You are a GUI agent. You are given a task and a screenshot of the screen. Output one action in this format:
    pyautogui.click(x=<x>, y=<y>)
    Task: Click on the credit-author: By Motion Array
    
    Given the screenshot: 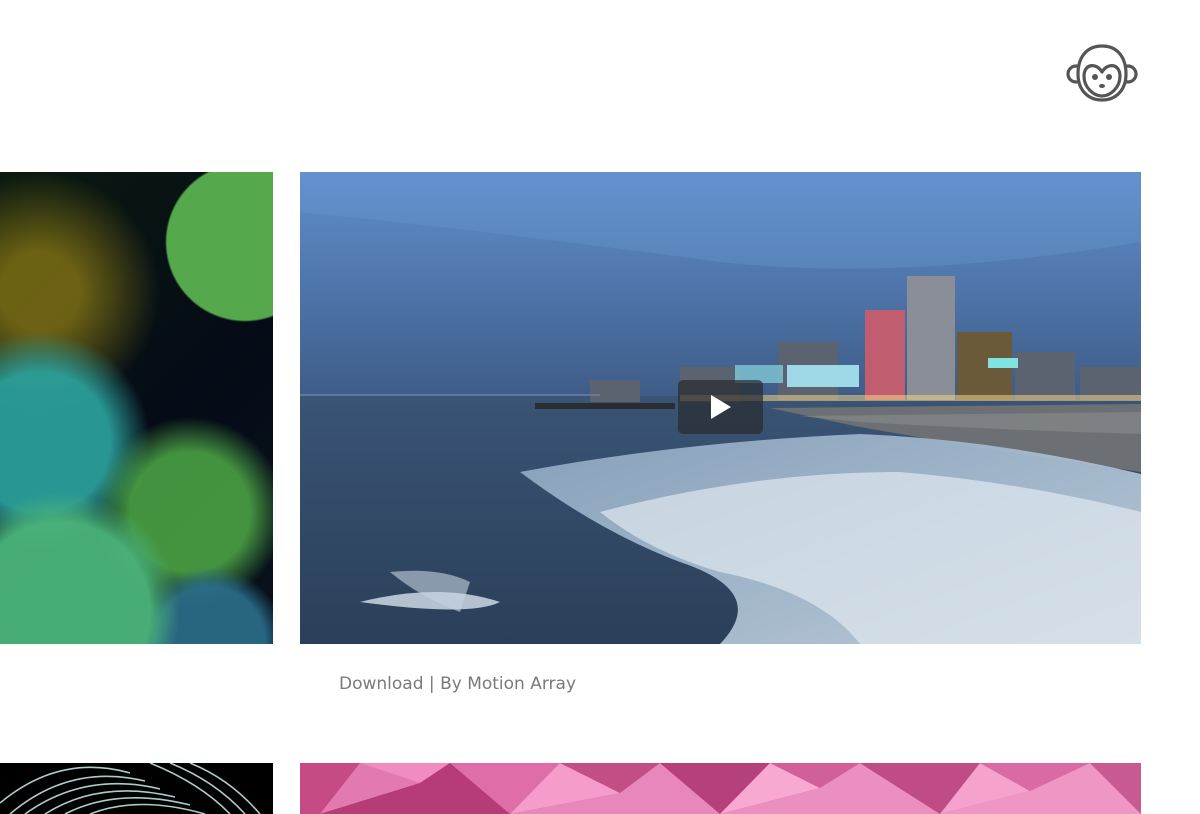 What is the action you would take?
    pyautogui.click(x=508, y=684)
    